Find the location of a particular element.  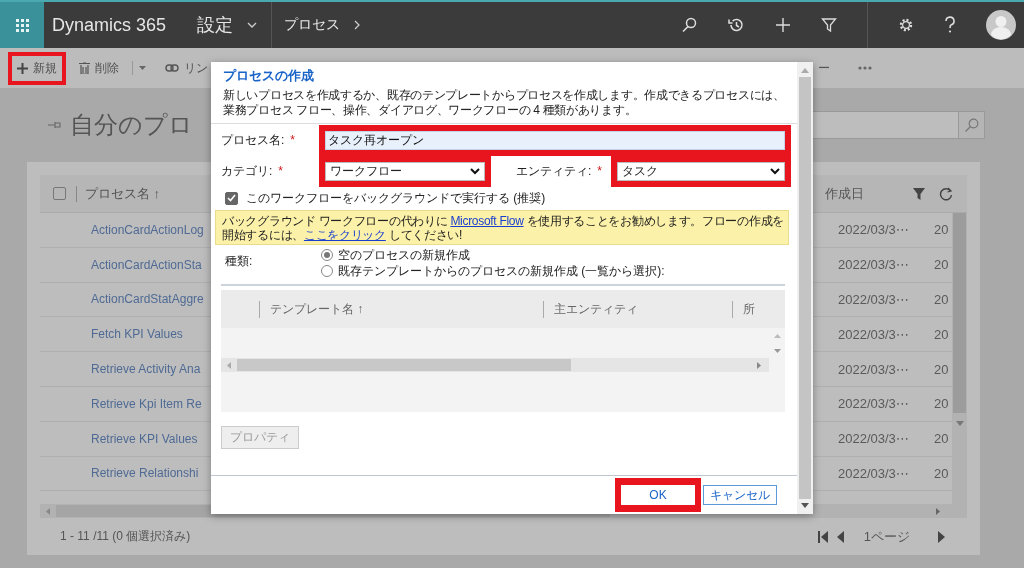

field-label: 種類: is located at coordinates (239, 261).